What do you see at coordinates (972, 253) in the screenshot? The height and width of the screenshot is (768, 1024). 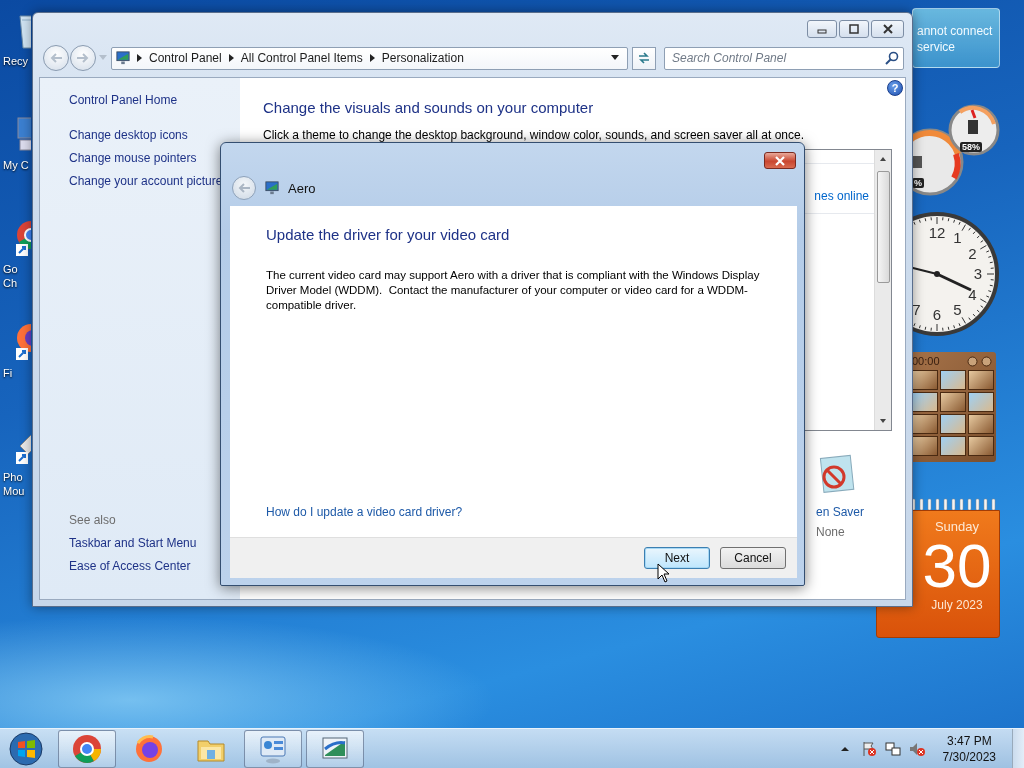 I see `clock-numeral: 2` at bounding box center [972, 253].